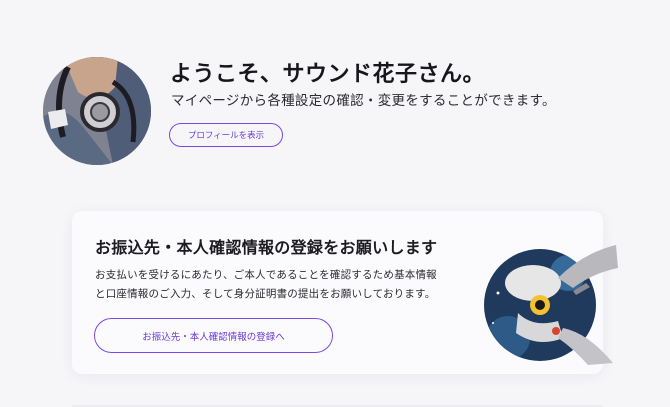  I want to click on notice-body-line: と口座情報のご入力、そして身分証明書の提出をお願いしております。, so click(265, 294).